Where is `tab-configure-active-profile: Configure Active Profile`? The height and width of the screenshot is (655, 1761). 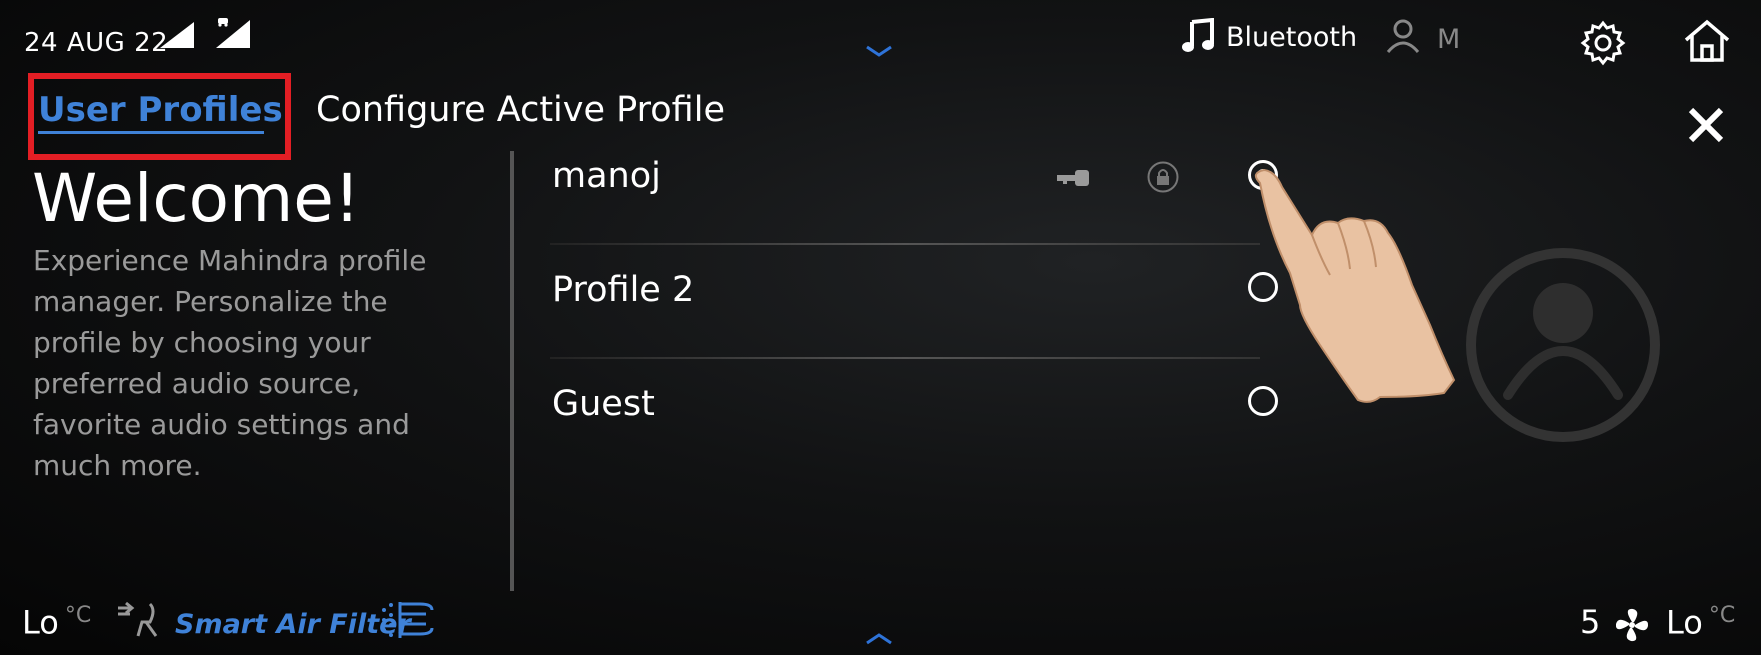
tab-configure-active-profile: Configure Active Profile is located at coordinates (520, 110).